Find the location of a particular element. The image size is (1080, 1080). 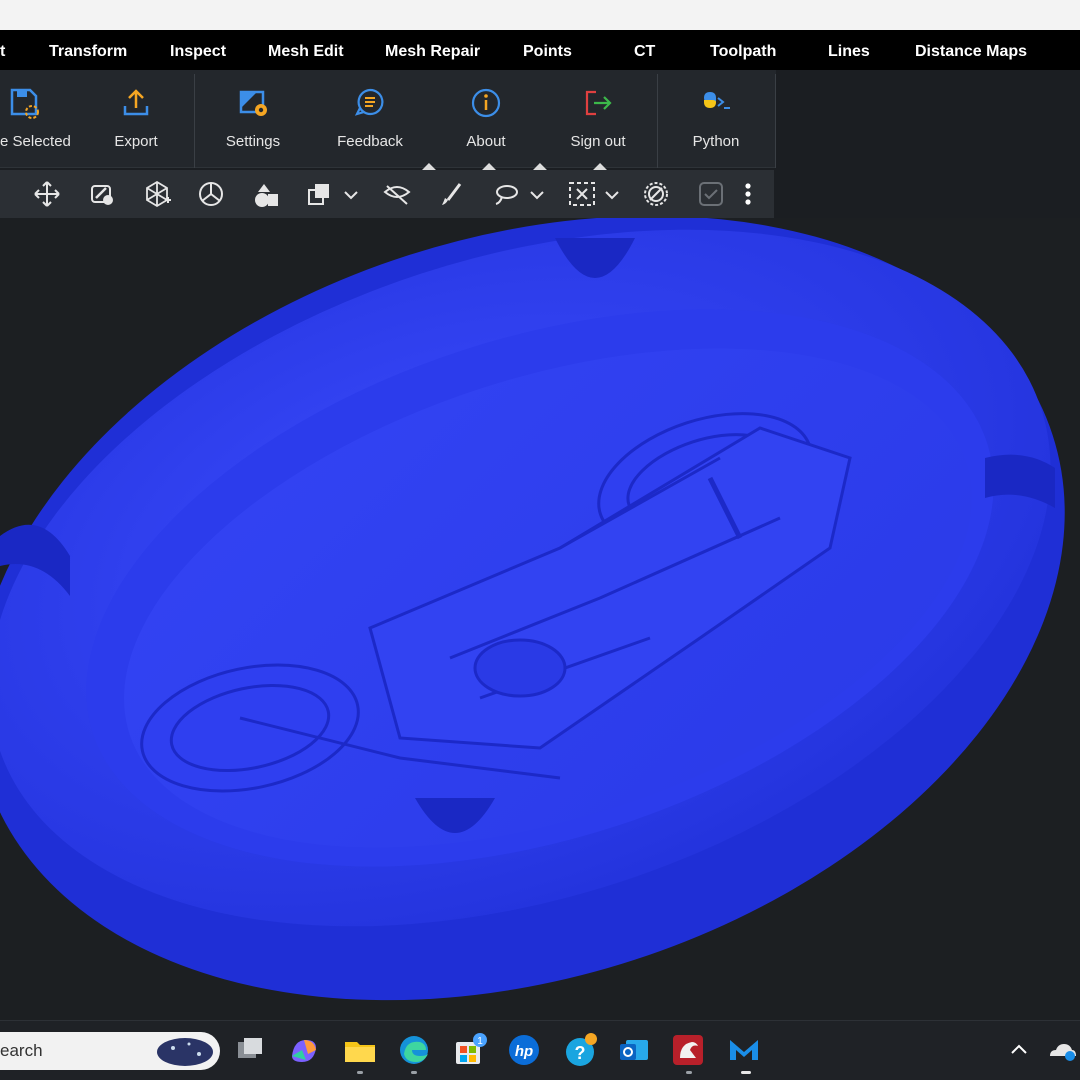

menu-item-inspect: Inspect is located at coordinates (198, 50).